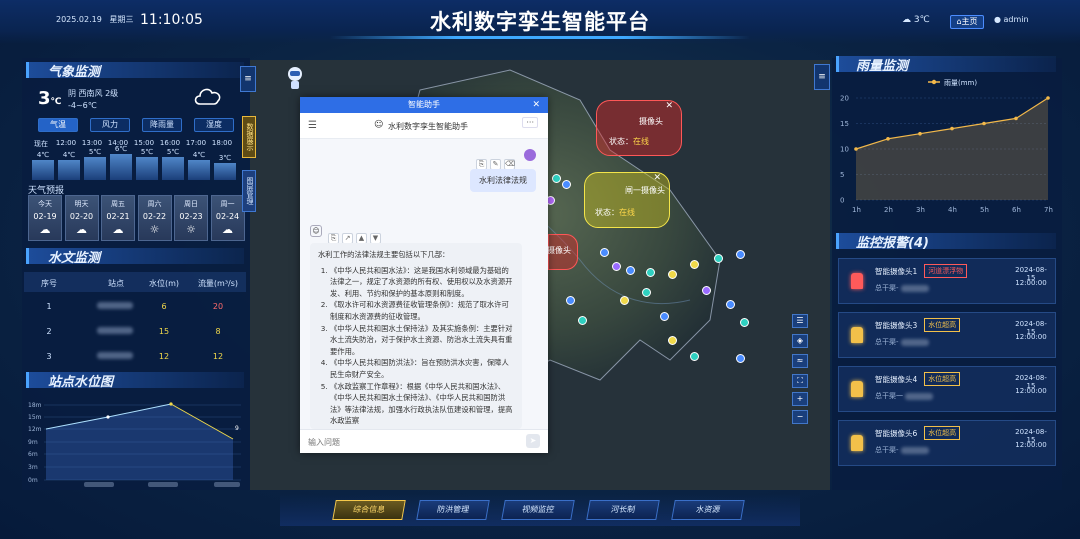 This screenshot has height=539, width=1080. I want to click on nav-water-resources: 水资源, so click(708, 510).